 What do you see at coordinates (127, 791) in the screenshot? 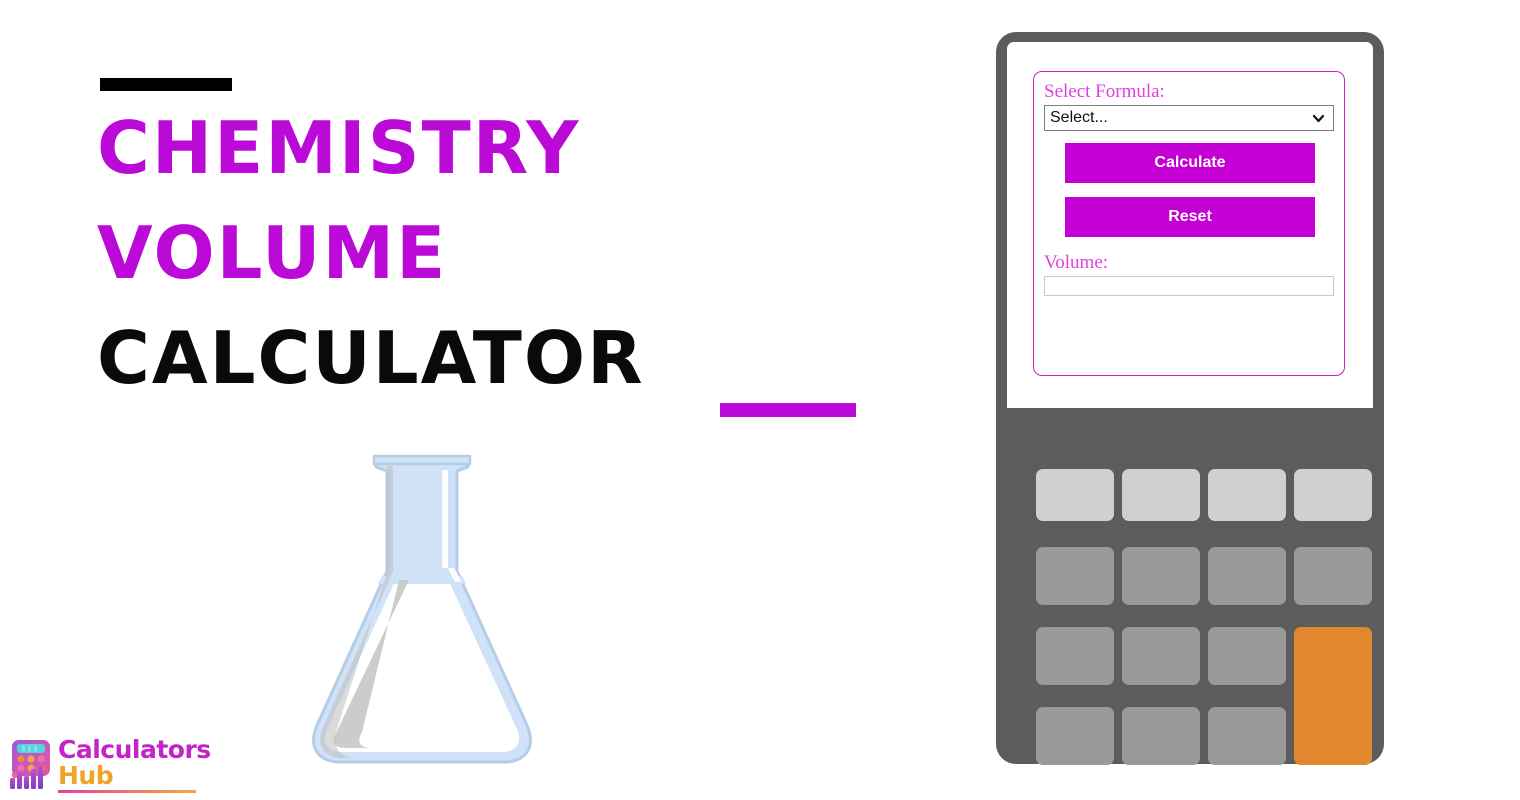
I see `brand-logo-underline` at bounding box center [127, 791].